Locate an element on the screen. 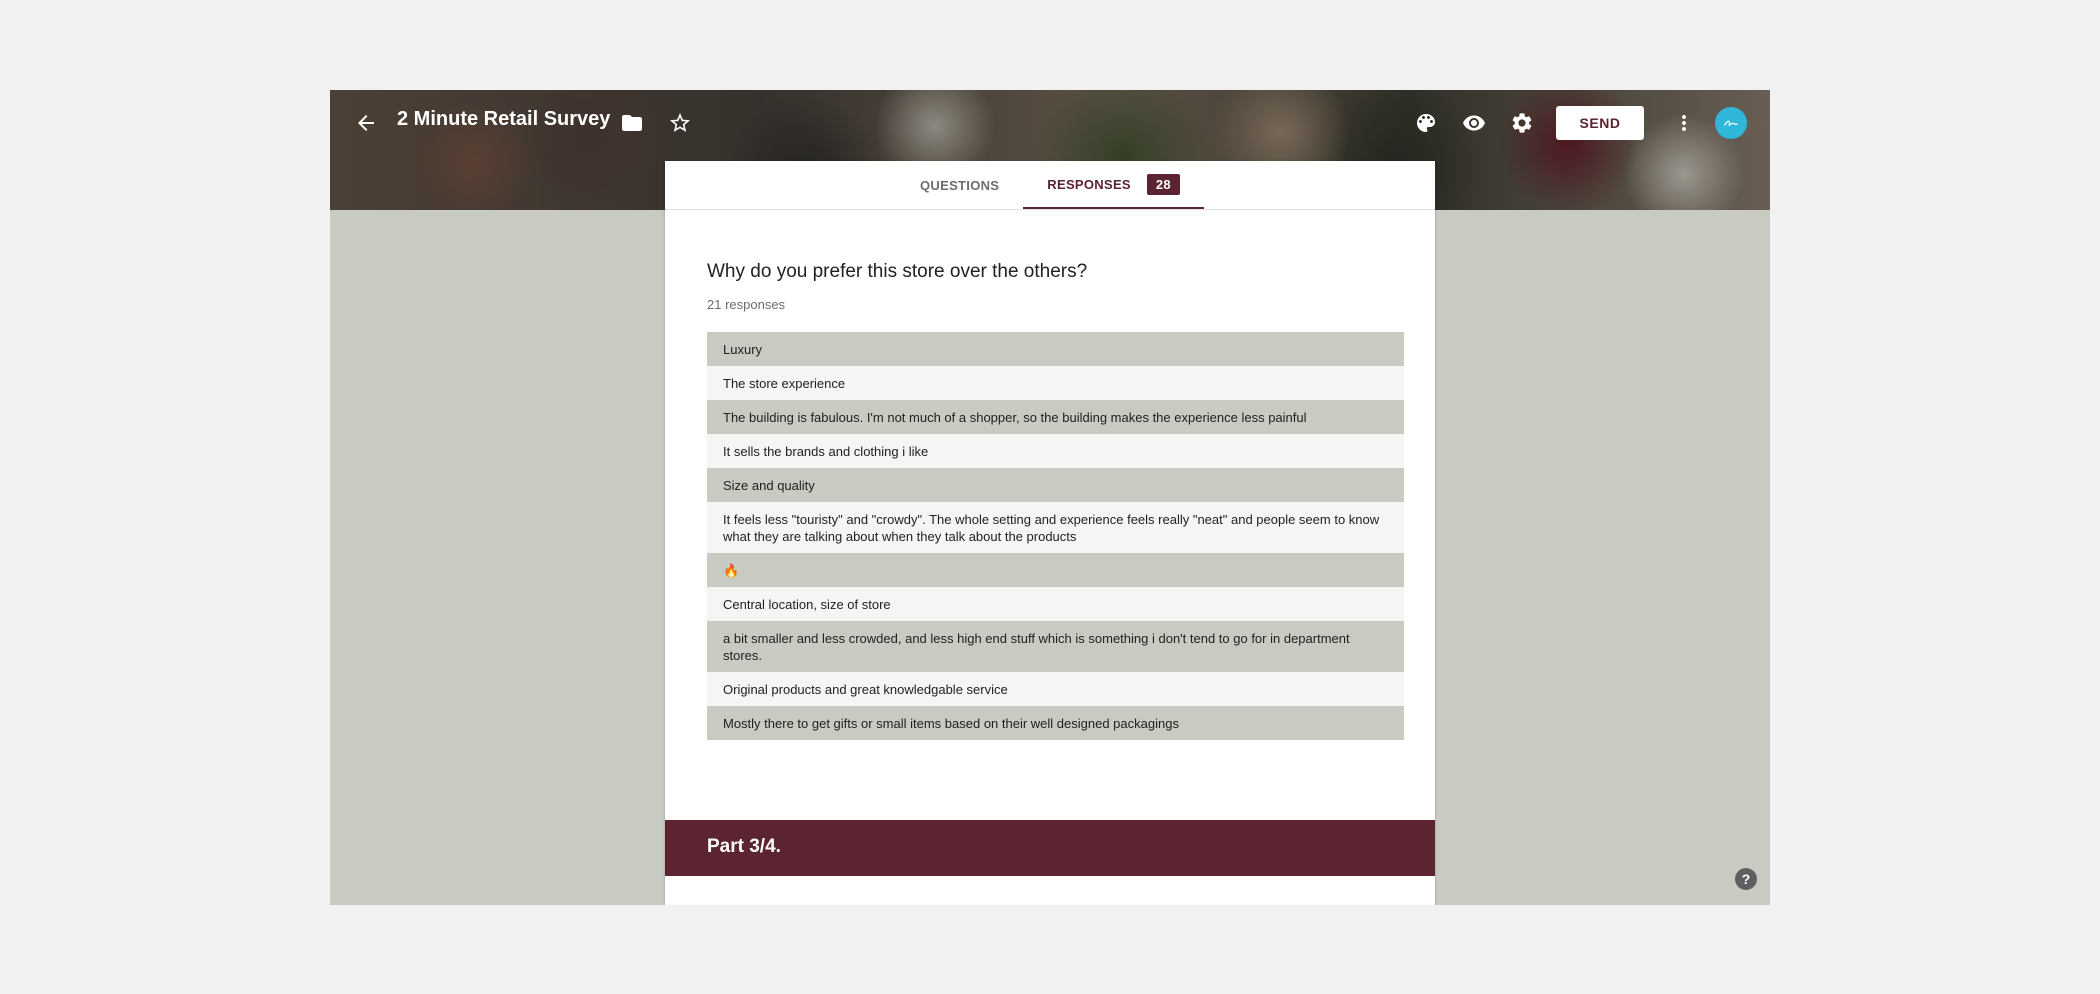 The image size is (2100, 994). section-header: Part 3/4. is located at coordinates (1050, 848).